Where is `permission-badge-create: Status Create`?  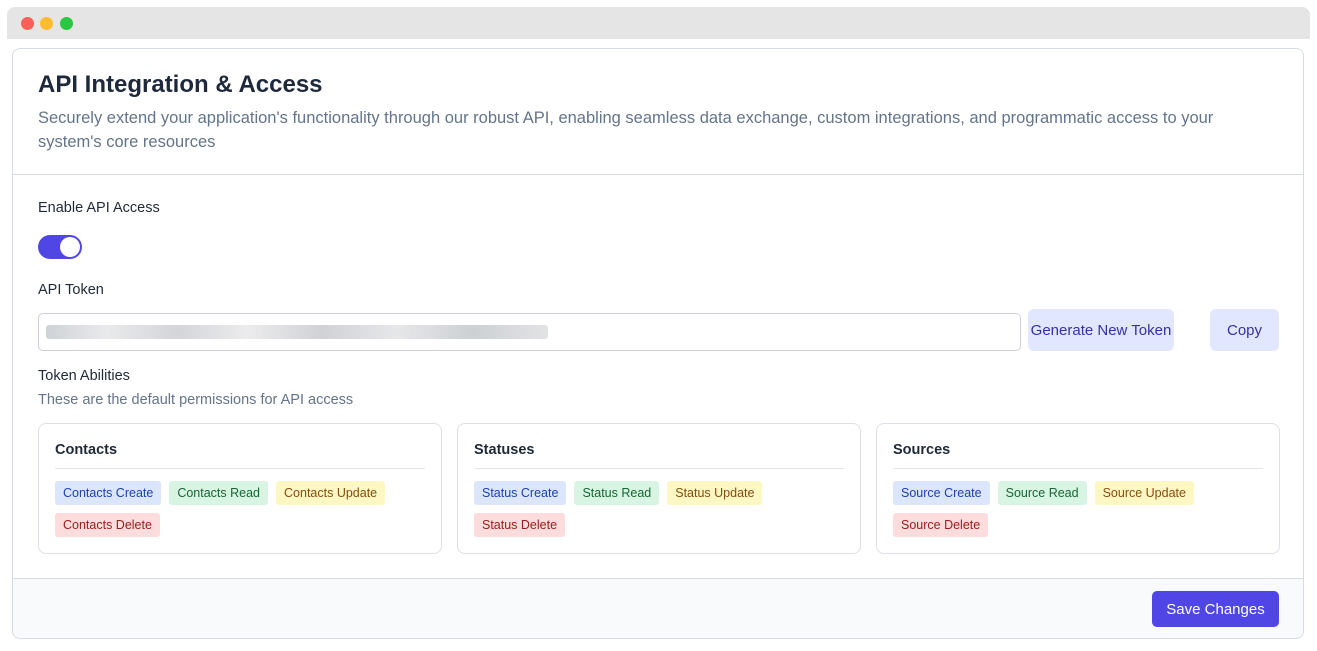 permission-badge-create: Status Create is located at coordinates (520, 493).